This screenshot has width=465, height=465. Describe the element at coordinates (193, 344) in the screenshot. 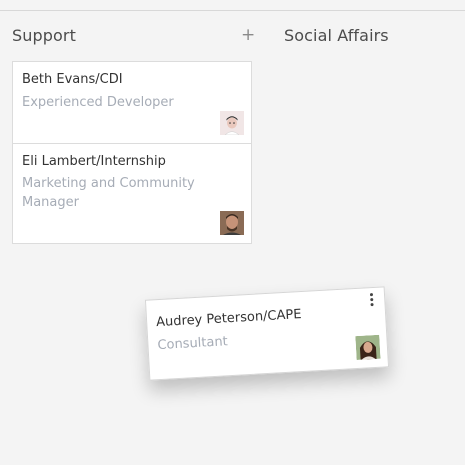

I see `card-job-title: Consultant` at that location.